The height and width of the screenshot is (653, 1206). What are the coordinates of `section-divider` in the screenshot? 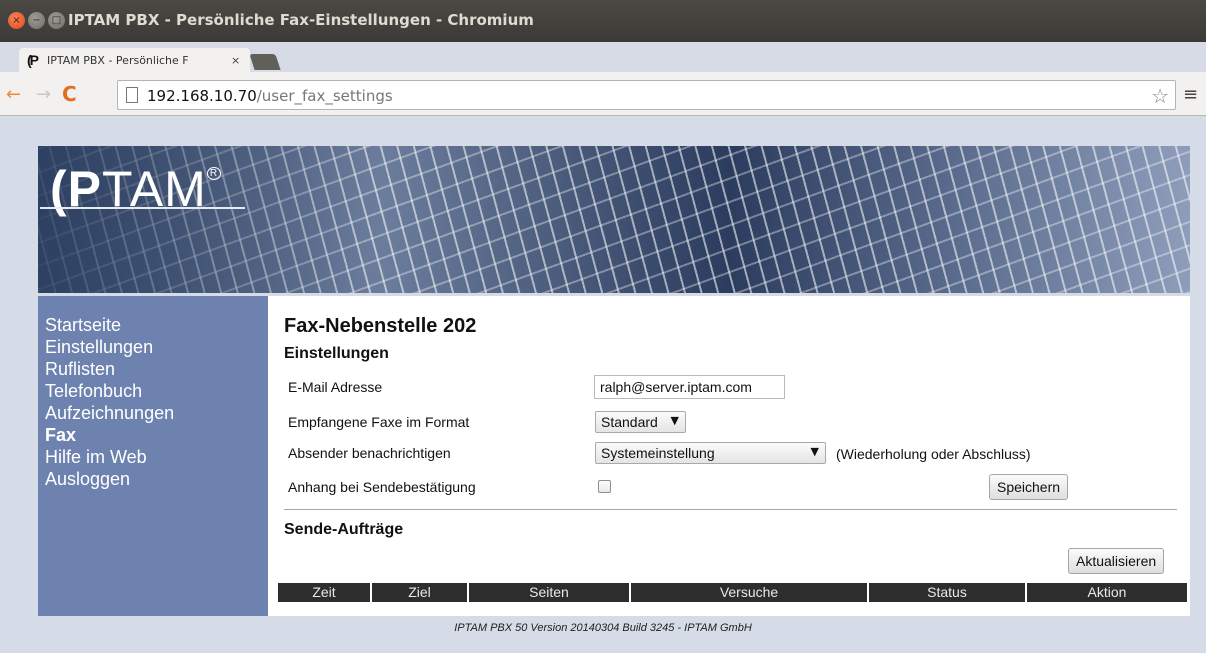 It's located at (730, 509).